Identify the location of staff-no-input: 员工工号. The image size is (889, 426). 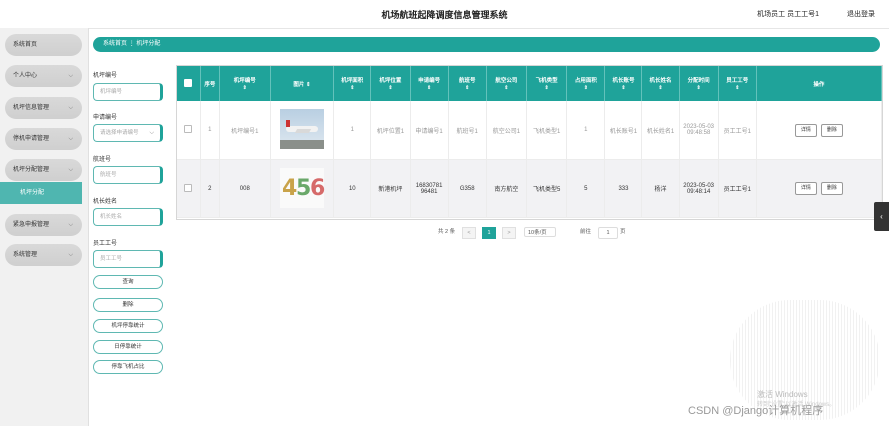
(128, 259).